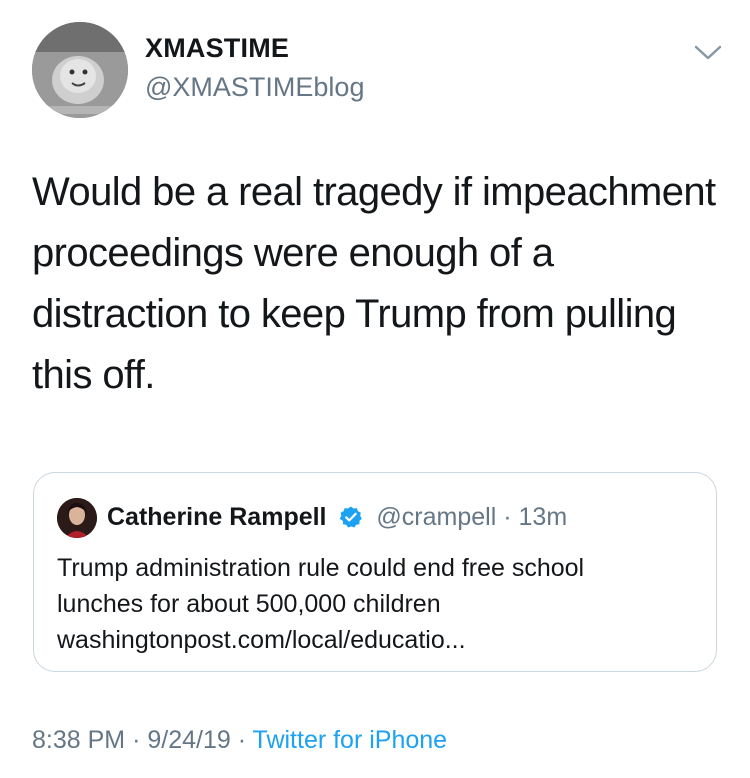 The width and height of the screenshot is (750, 778). Describe the element at coordinates (436, 517) in the screenshot. I see `quoted-author-handle: @crampell` at that location.